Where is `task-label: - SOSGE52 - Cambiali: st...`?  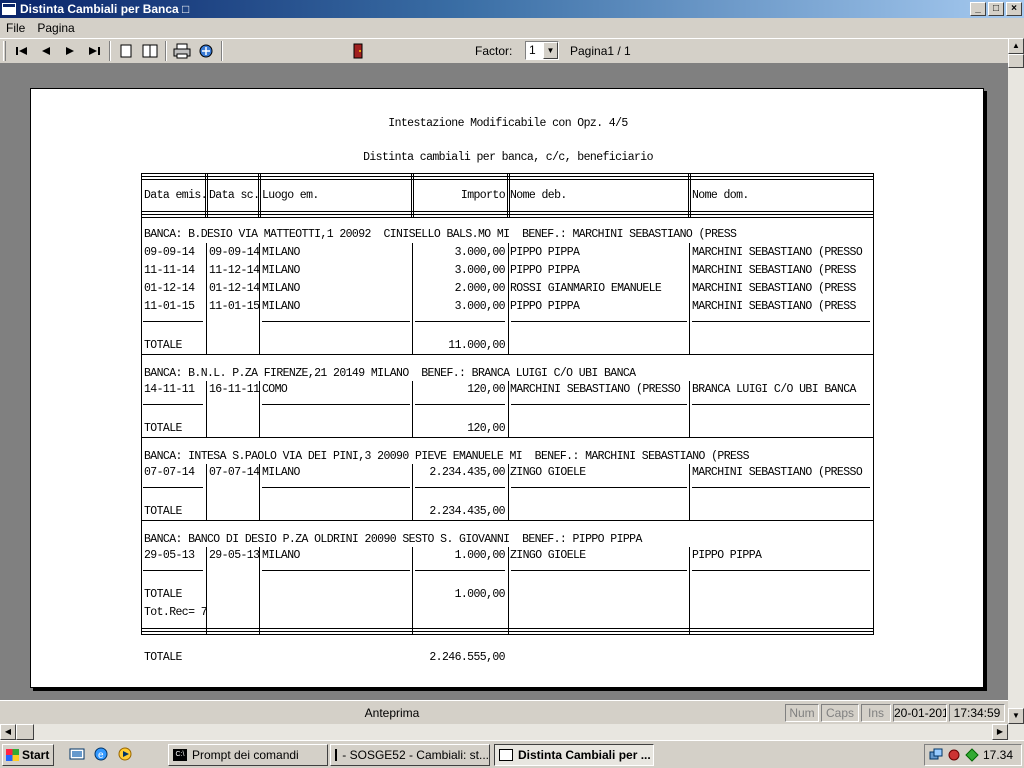 task-label: - SOSGE52 - Cambiali: st... is located at coordinates (415, 755).